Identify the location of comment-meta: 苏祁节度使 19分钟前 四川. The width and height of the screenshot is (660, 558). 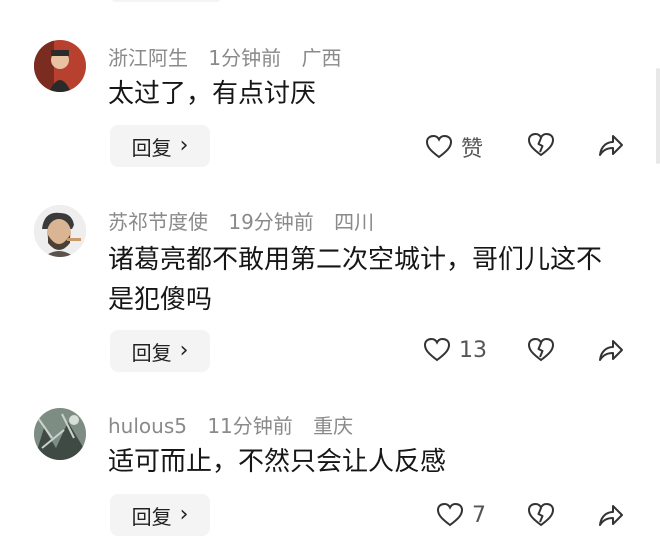
(248, 220).